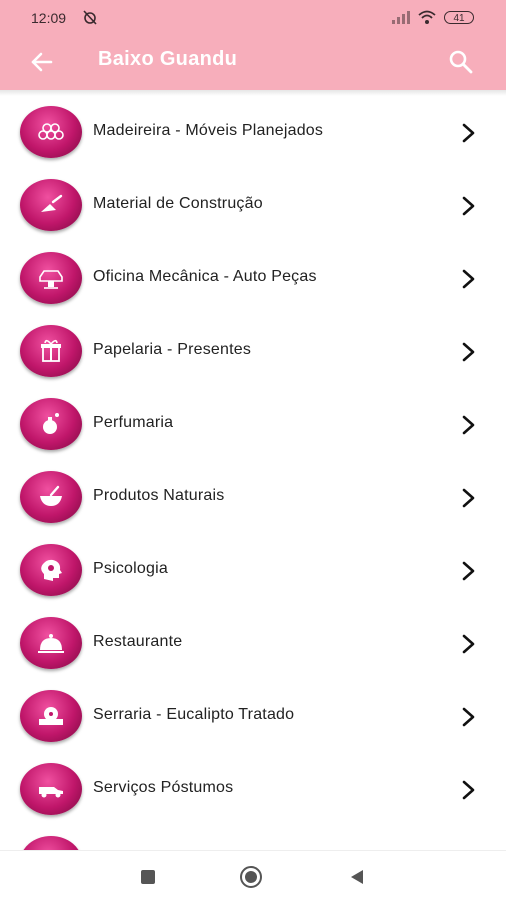  Describe the element at coordinates (253, 645) in the screenshot. I see `list-item: Restaurante` at that location.